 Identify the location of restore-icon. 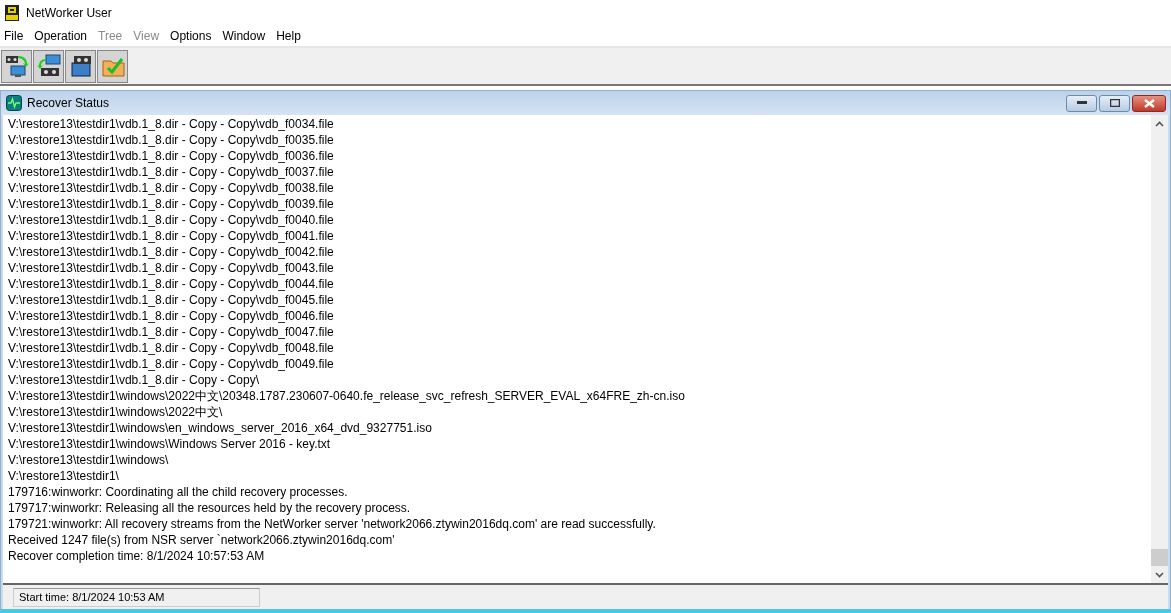
(1114, 103).